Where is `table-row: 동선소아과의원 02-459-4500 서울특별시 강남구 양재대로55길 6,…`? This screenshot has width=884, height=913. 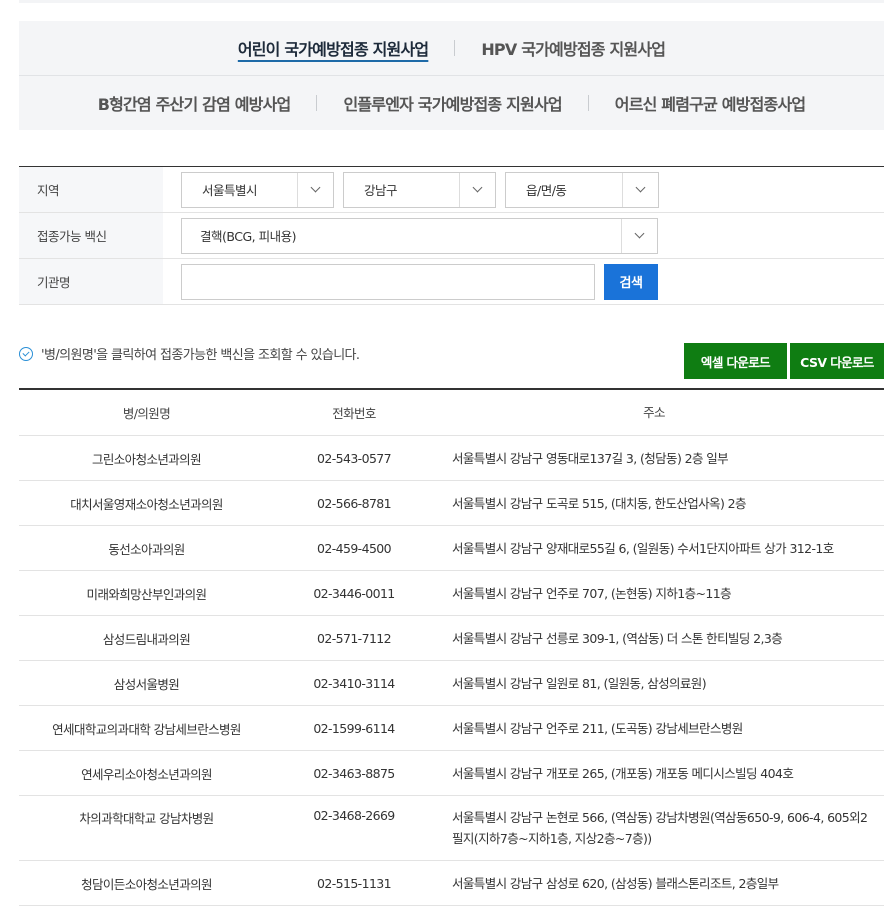
table-row: 동선소아과의원 02-459-4500 서울특별시 강남구 양재대로55길 6,… is located at coordinates (451, 548).